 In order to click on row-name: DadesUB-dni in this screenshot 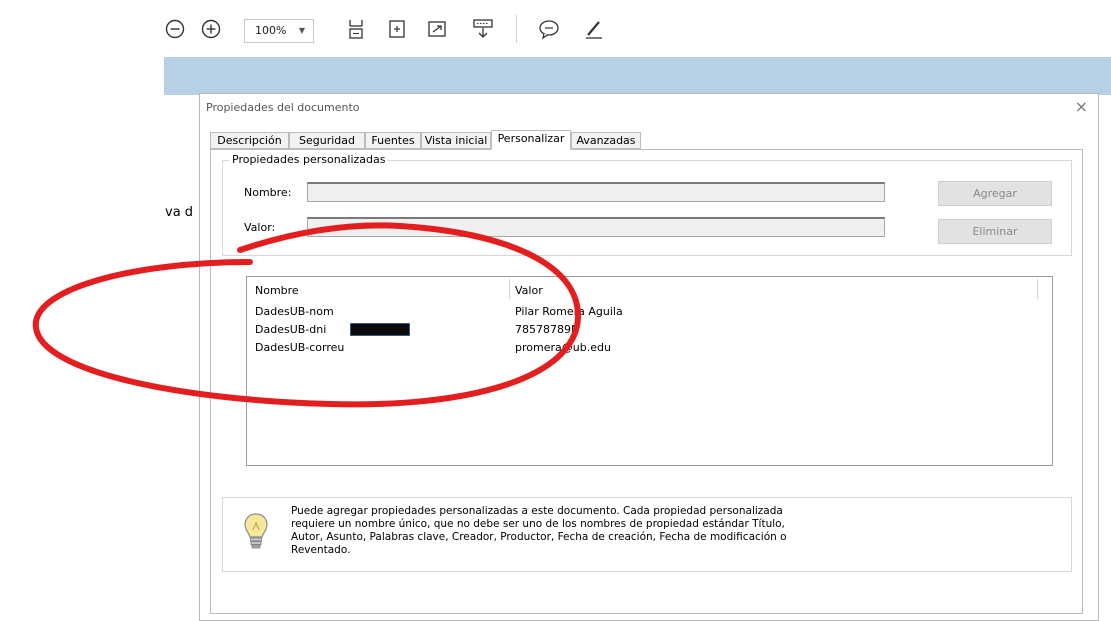, I will do `click(291, 329)`.